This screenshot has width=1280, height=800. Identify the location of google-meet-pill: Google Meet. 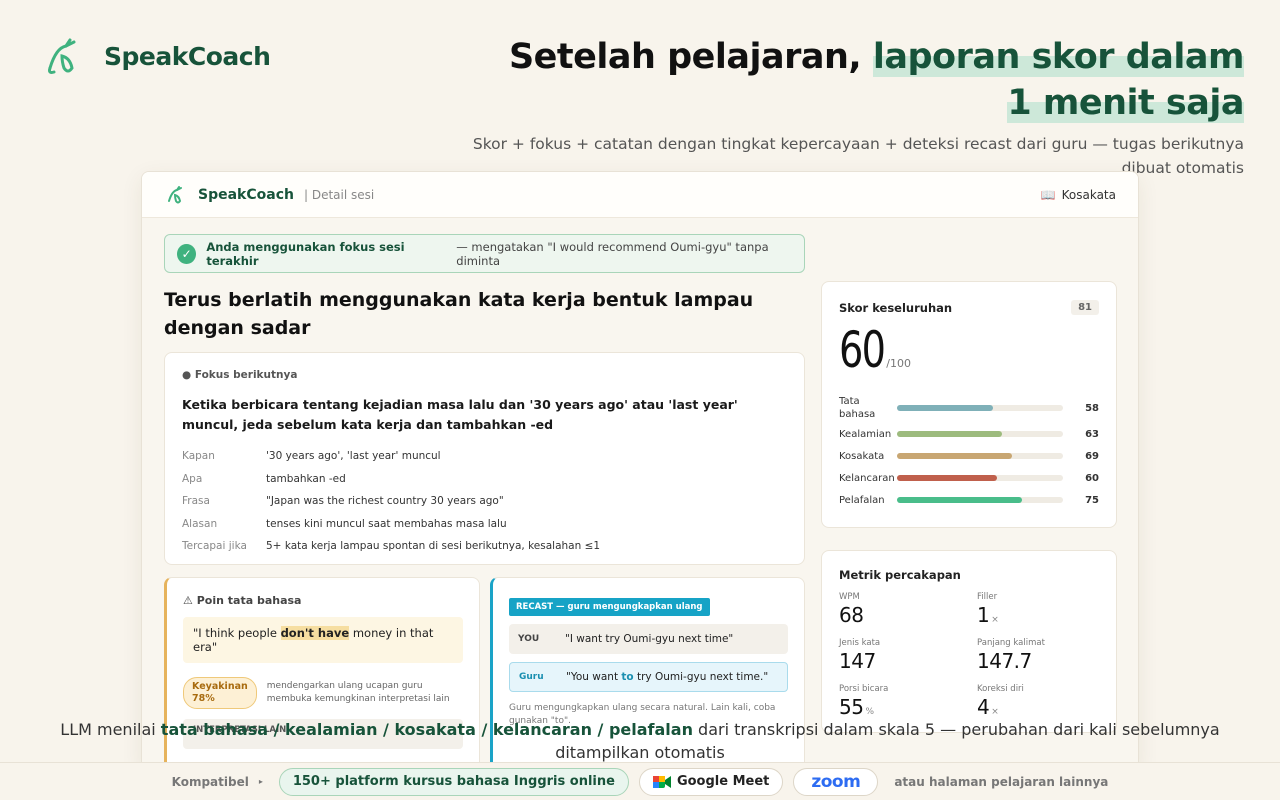
(711, 781).